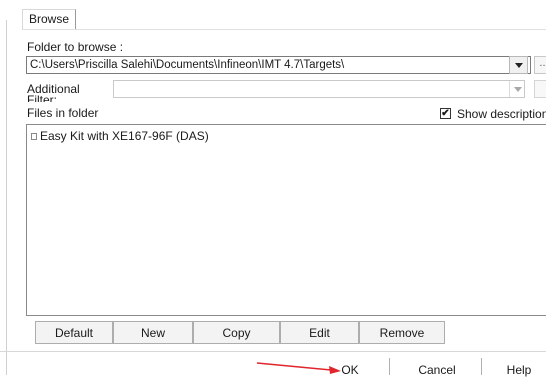 Image resolution: width=546 pixels, height=382 pixels. I want to click on file-icon, so click(34, 136).